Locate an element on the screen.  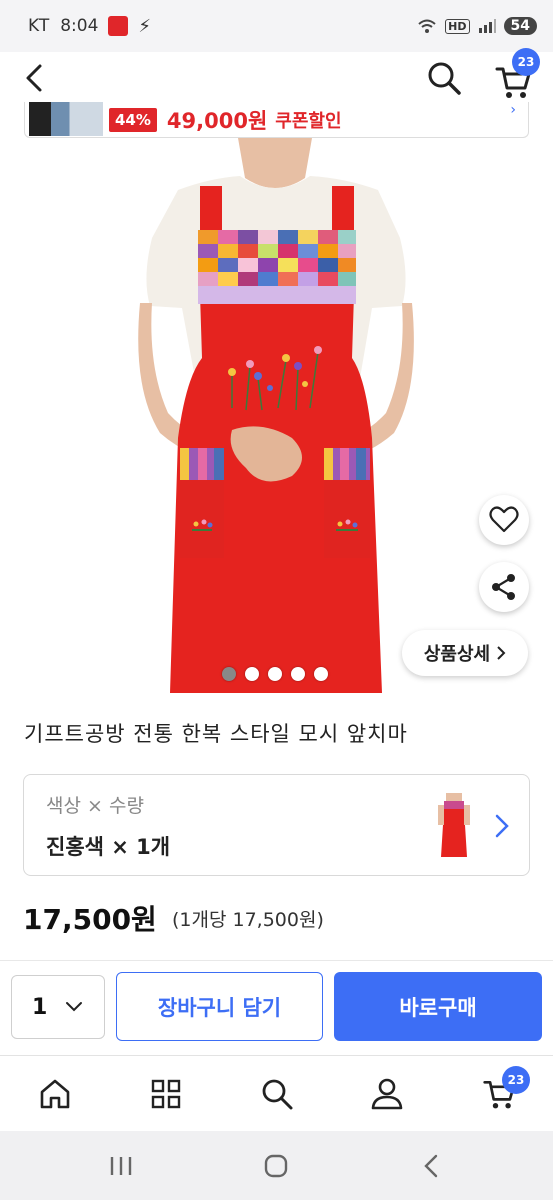
option-selector: 색상 × 수량 진홍색 × 1개 is located at coordinates (276, 825).